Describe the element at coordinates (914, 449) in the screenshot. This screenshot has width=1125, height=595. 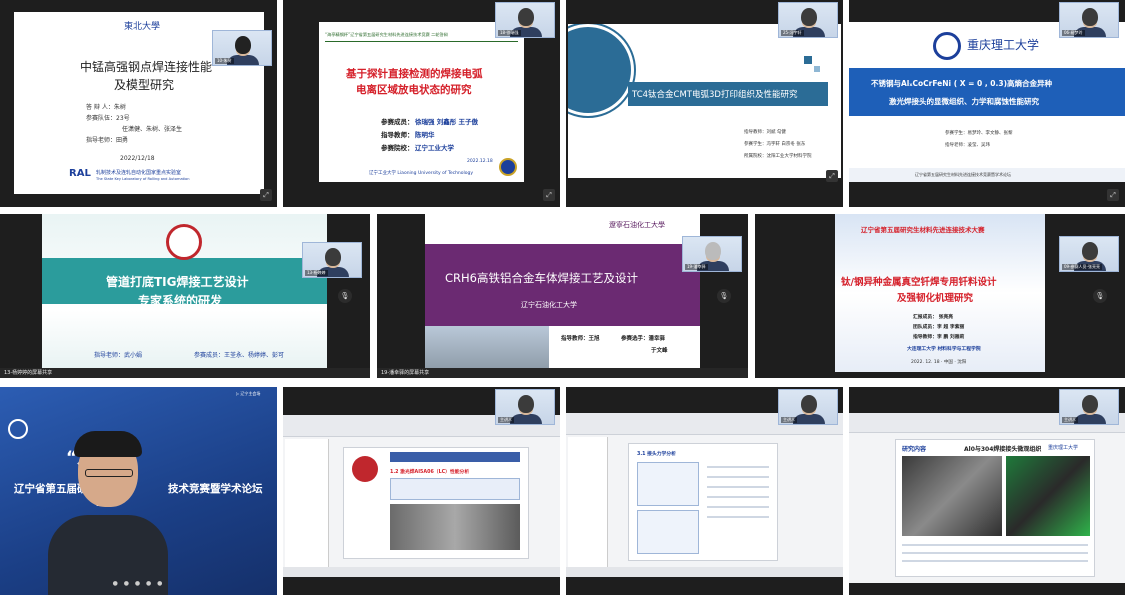
I see `slide-heading: 研究内容` at that location.